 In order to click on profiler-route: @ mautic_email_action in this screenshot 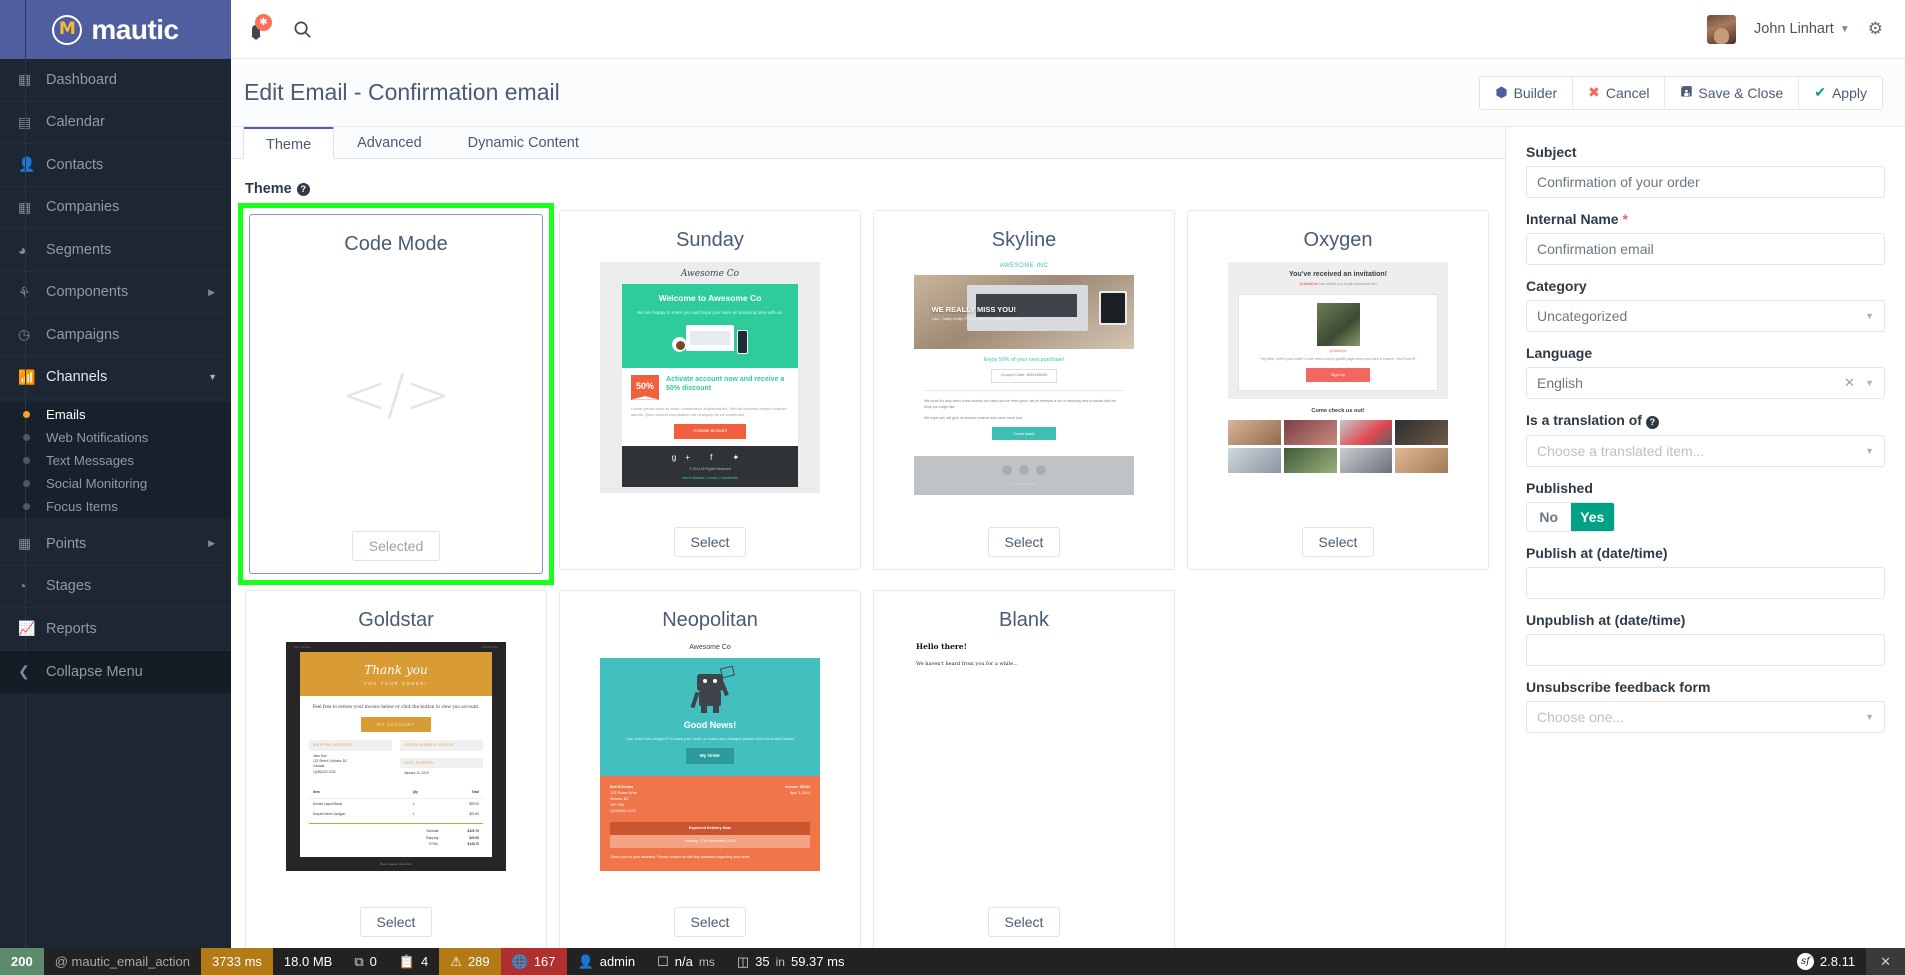, I will do `click(122, 961)`.